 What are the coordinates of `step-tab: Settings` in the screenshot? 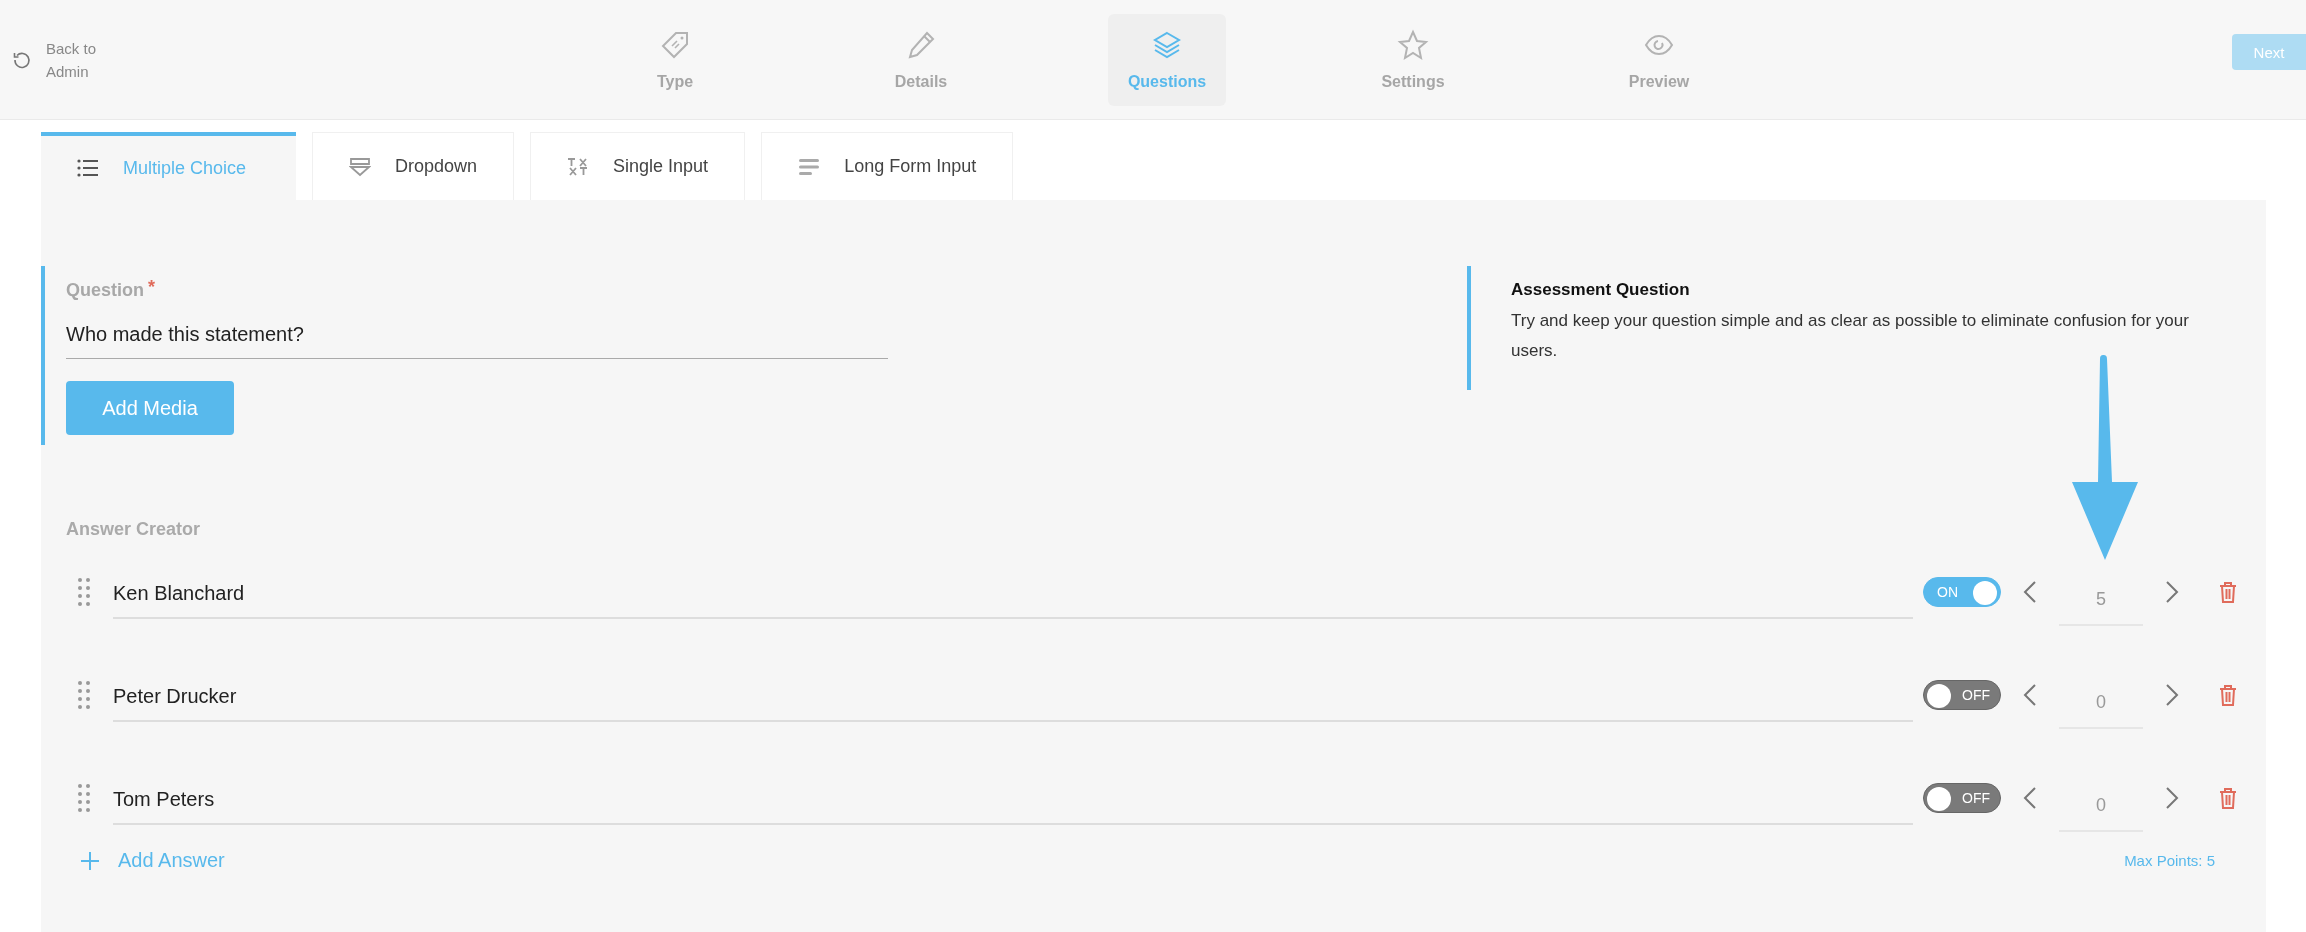 It's located at (1413, 59).